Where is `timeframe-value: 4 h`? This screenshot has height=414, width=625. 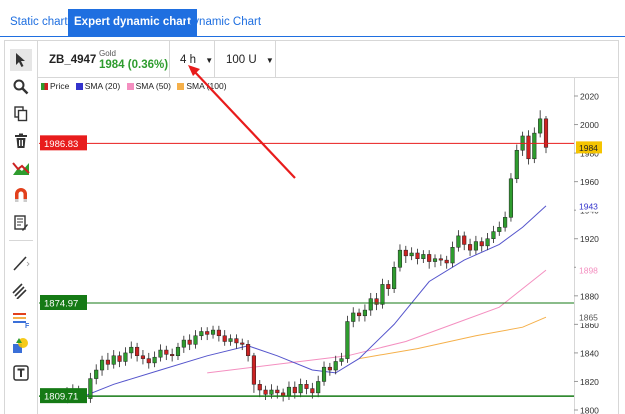 timeframe-value: 4 h is located at coordinates (188, 60).